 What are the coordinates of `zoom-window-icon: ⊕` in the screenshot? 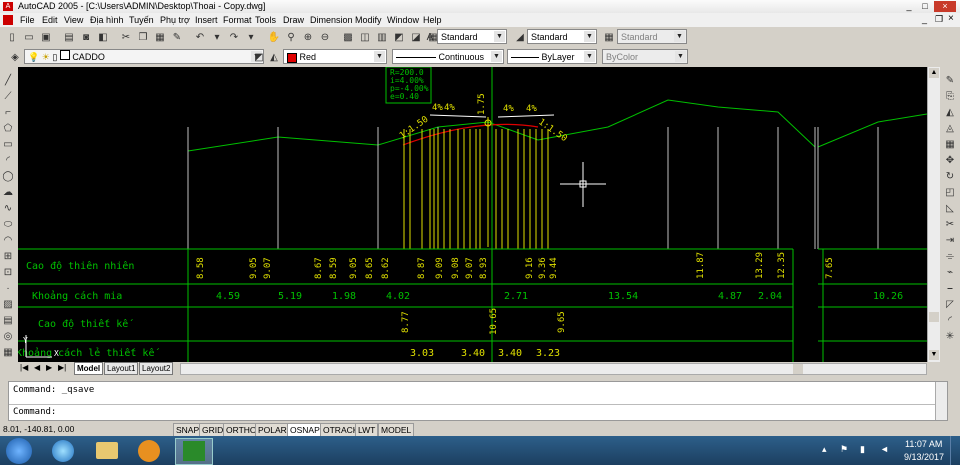 It's located at (308, 37).